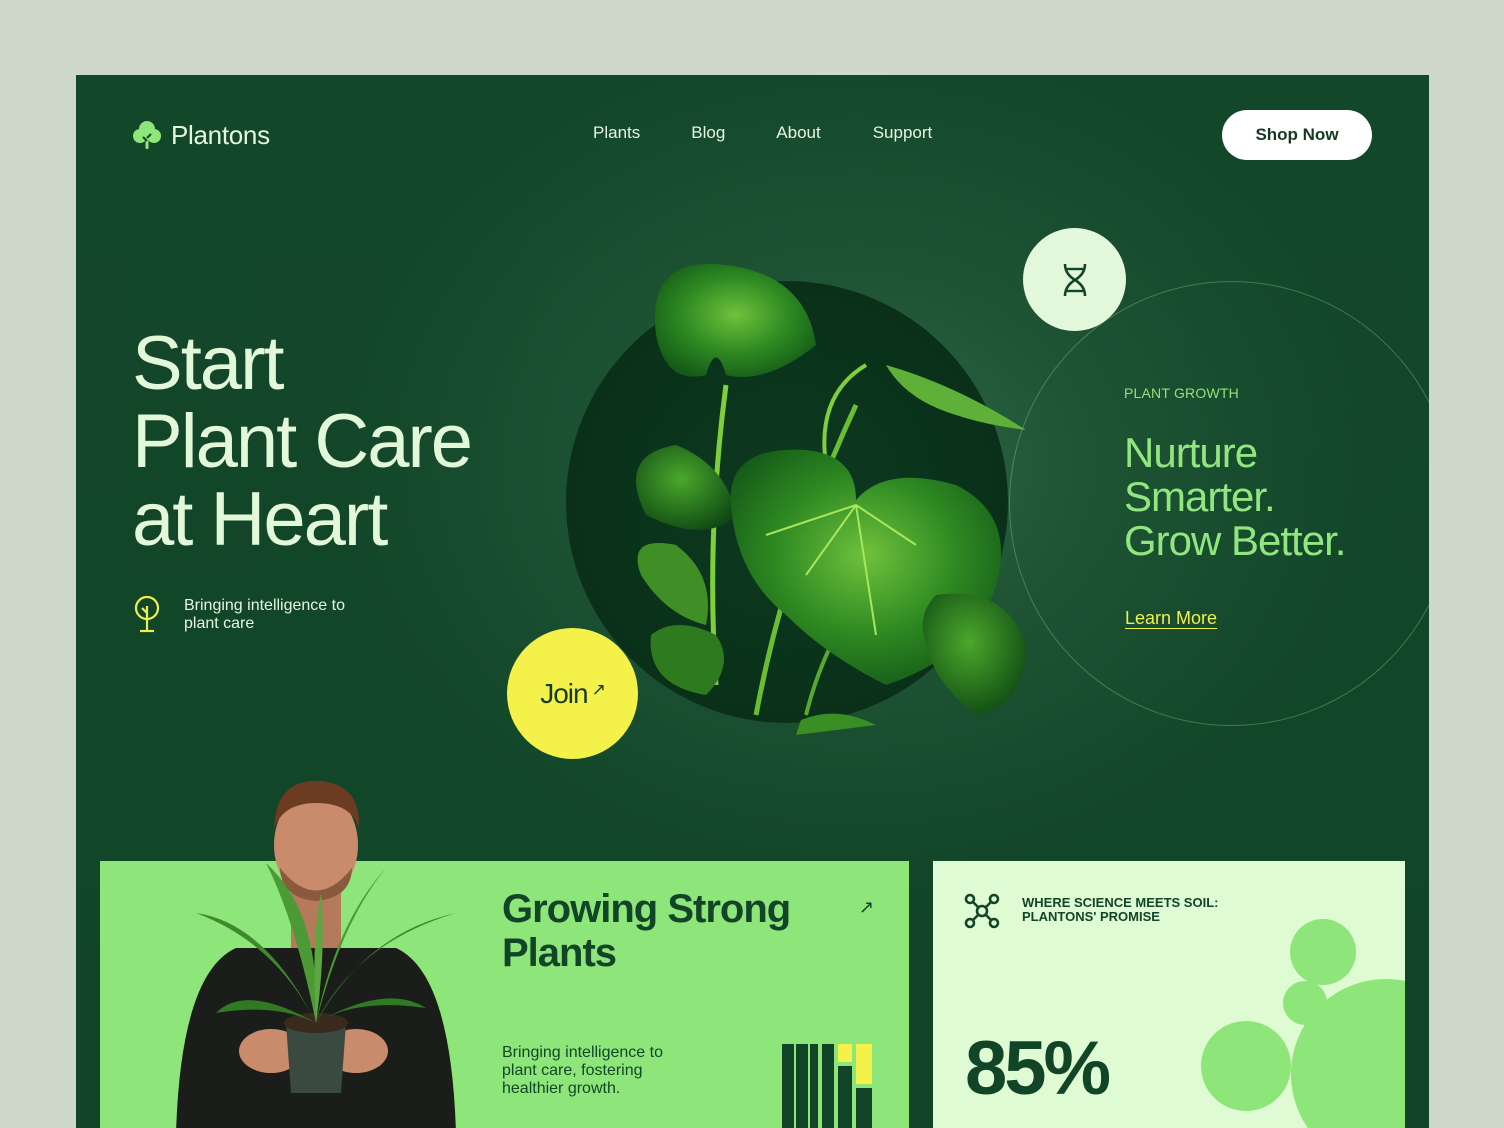 Image resolution: width=1504 pixels, height=1128 pixels. I want to click on hero-subtitle: Bringing intelligence to plant care, so click(264, 614).